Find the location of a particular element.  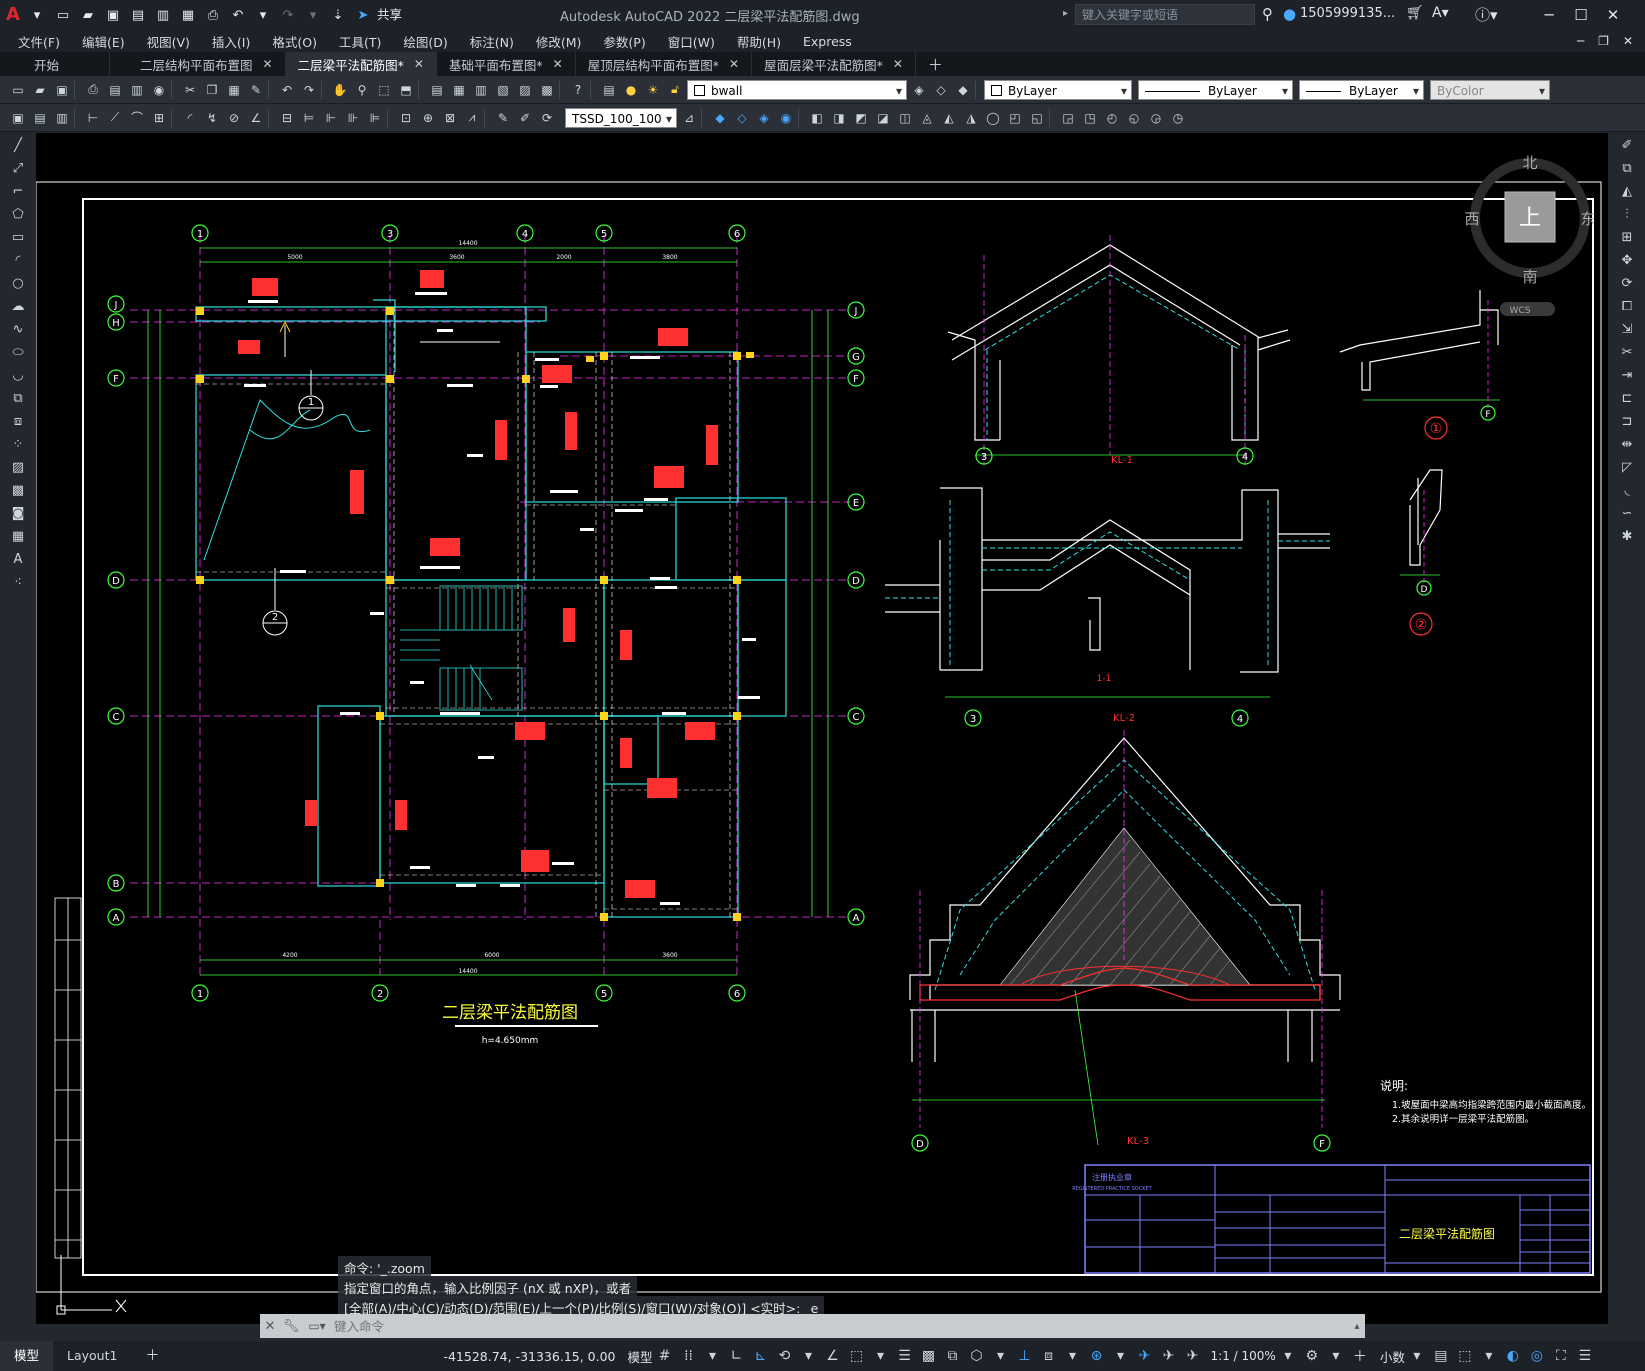

model-tab: 模型 is located at coordinates (27, 1356).